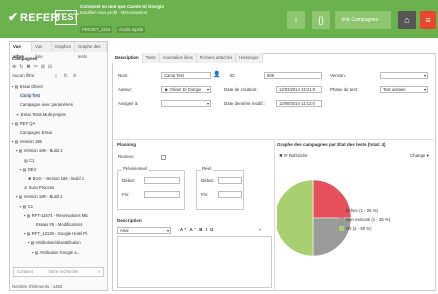 The image size is (438, 294). I want to click on description-editor, so click(194, 262).